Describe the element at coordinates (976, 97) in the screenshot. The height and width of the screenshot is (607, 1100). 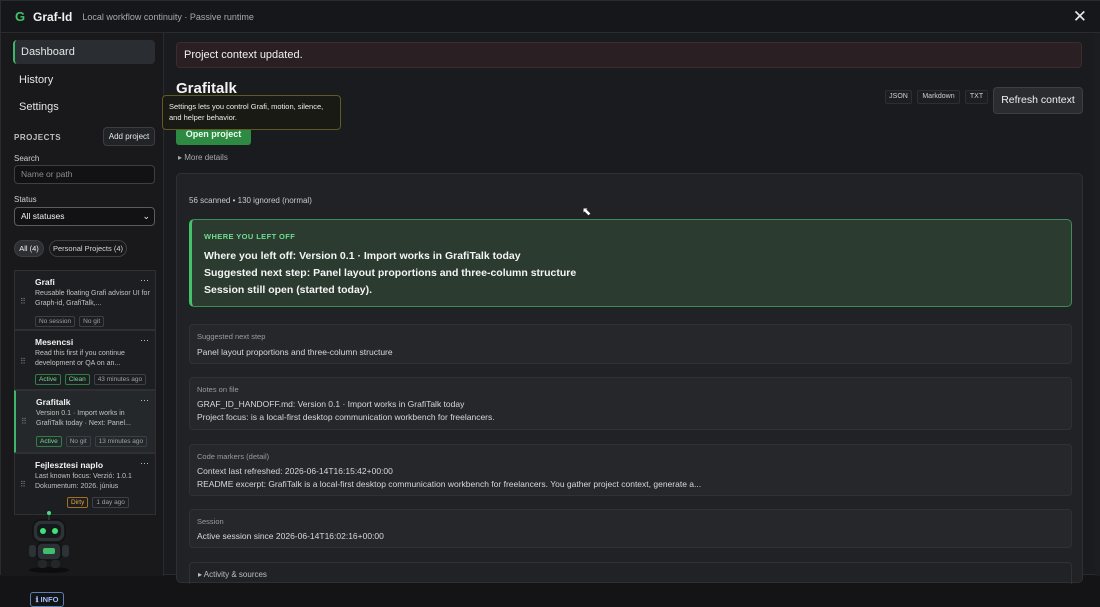
I see `export-txt-button: TXT` at that location.